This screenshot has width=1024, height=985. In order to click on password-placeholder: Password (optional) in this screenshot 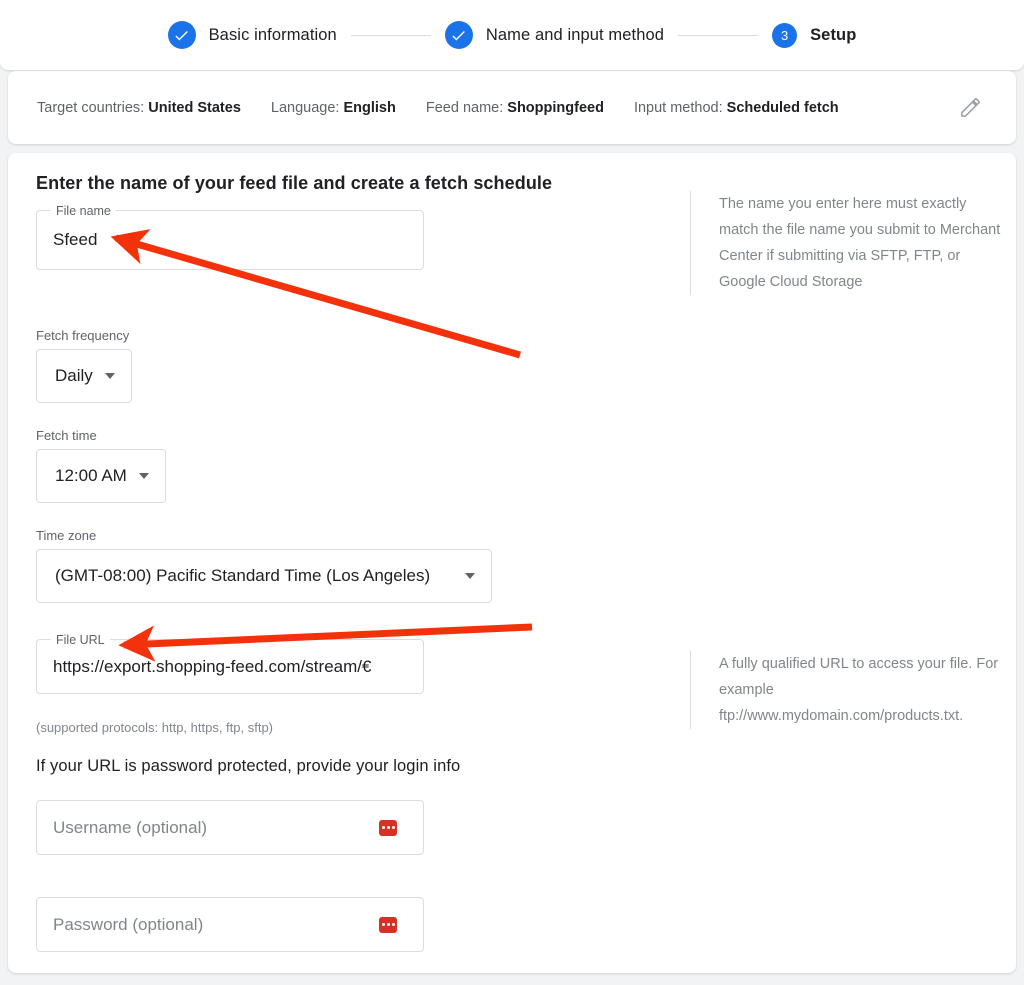, I will do `click(128, 924)`.